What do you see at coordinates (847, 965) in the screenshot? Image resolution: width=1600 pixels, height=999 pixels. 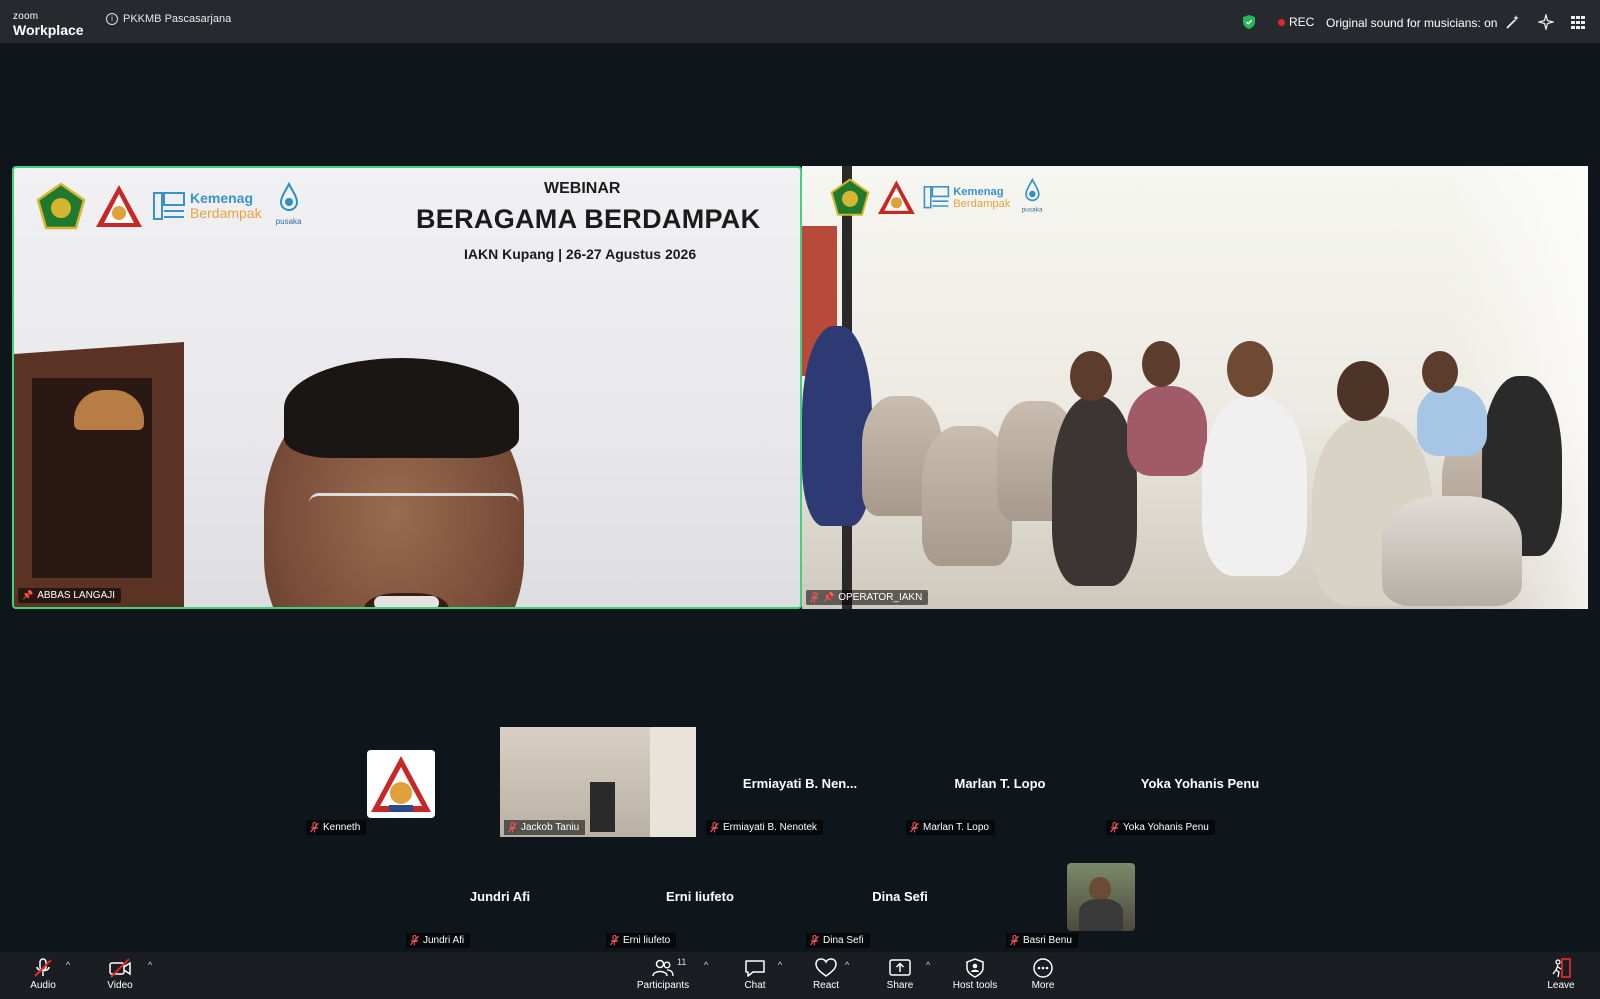 I see `react-options-caret-icon: ^` at bounding box center [847, 965].